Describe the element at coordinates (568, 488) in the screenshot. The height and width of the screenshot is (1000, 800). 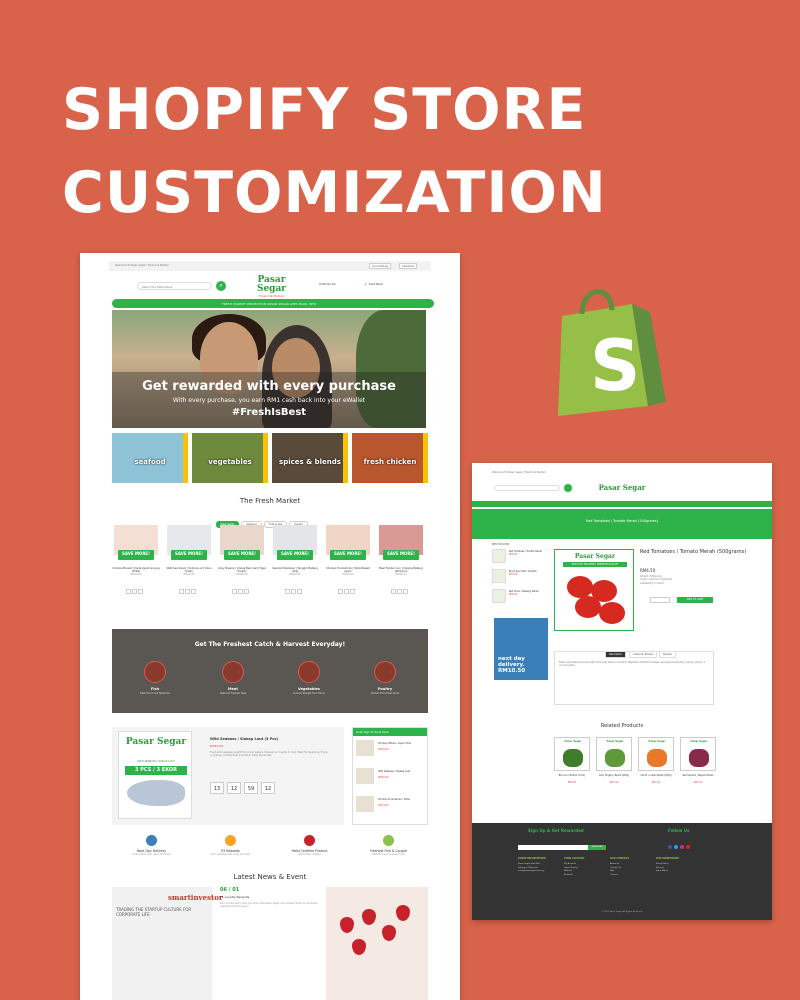
I see `search-icon` at that location.